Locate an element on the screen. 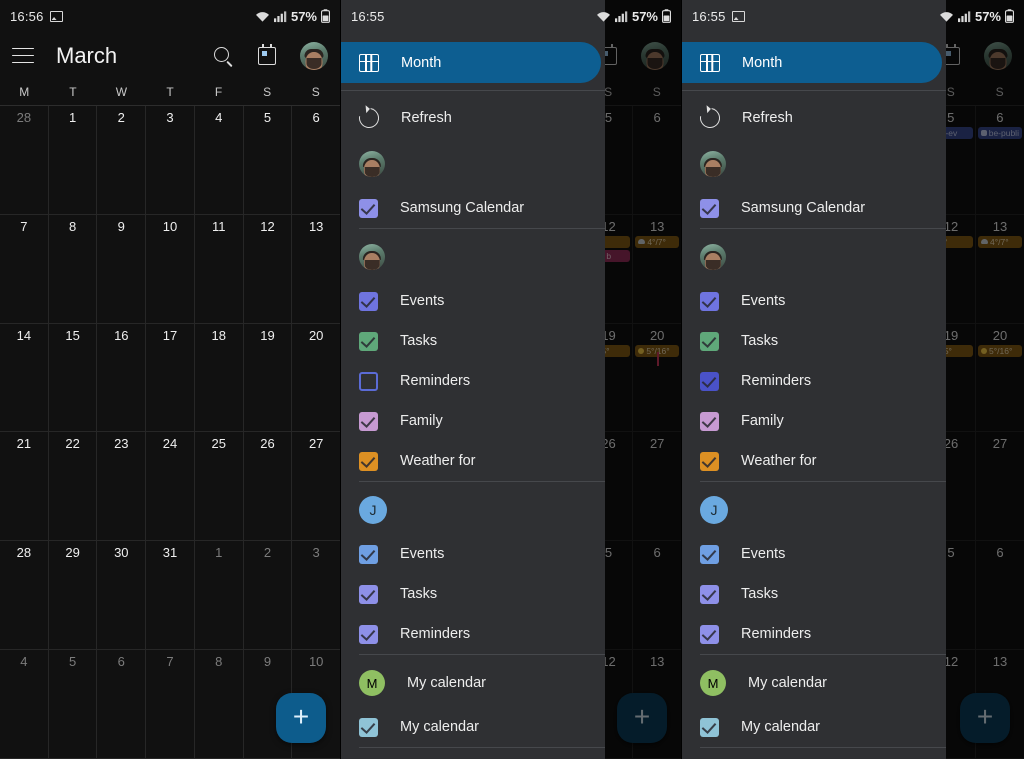 This screenshot has width=1024, height=759. day-cell: 16 is located at coordinates (122, 377).